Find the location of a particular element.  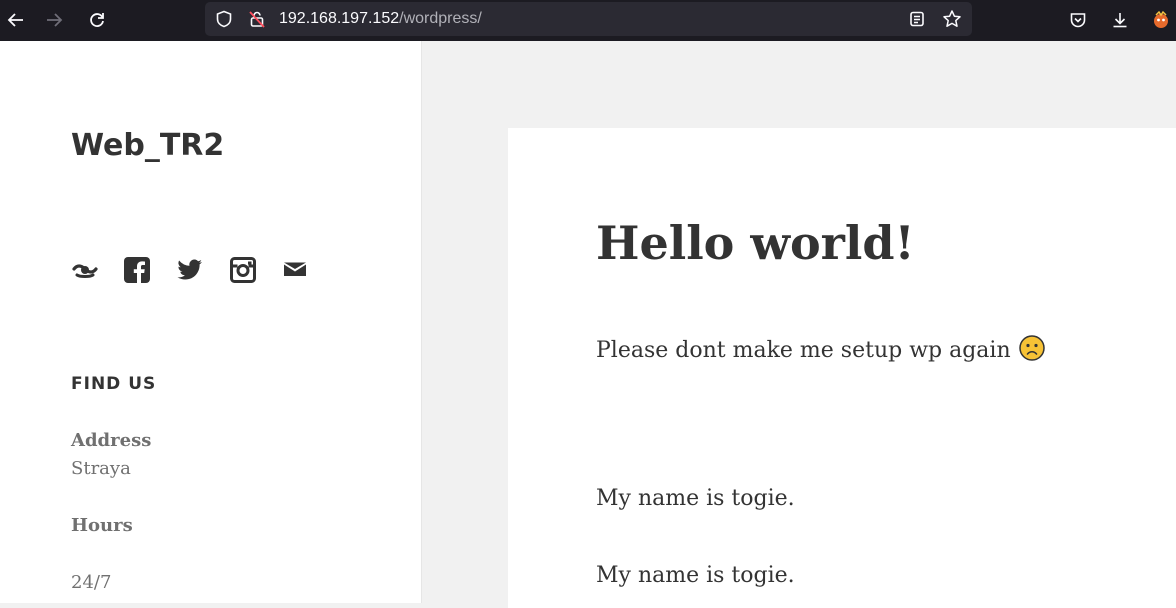

social-links is located at coordinates (203, 270).